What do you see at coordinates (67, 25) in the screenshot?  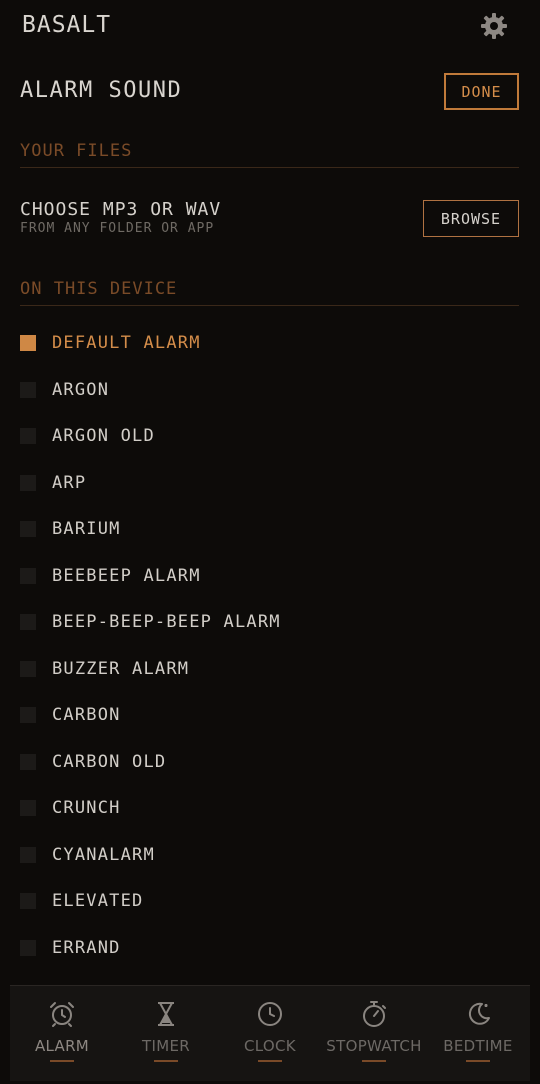 I see `app-title: BASALT` at bounding box center [67, 25].